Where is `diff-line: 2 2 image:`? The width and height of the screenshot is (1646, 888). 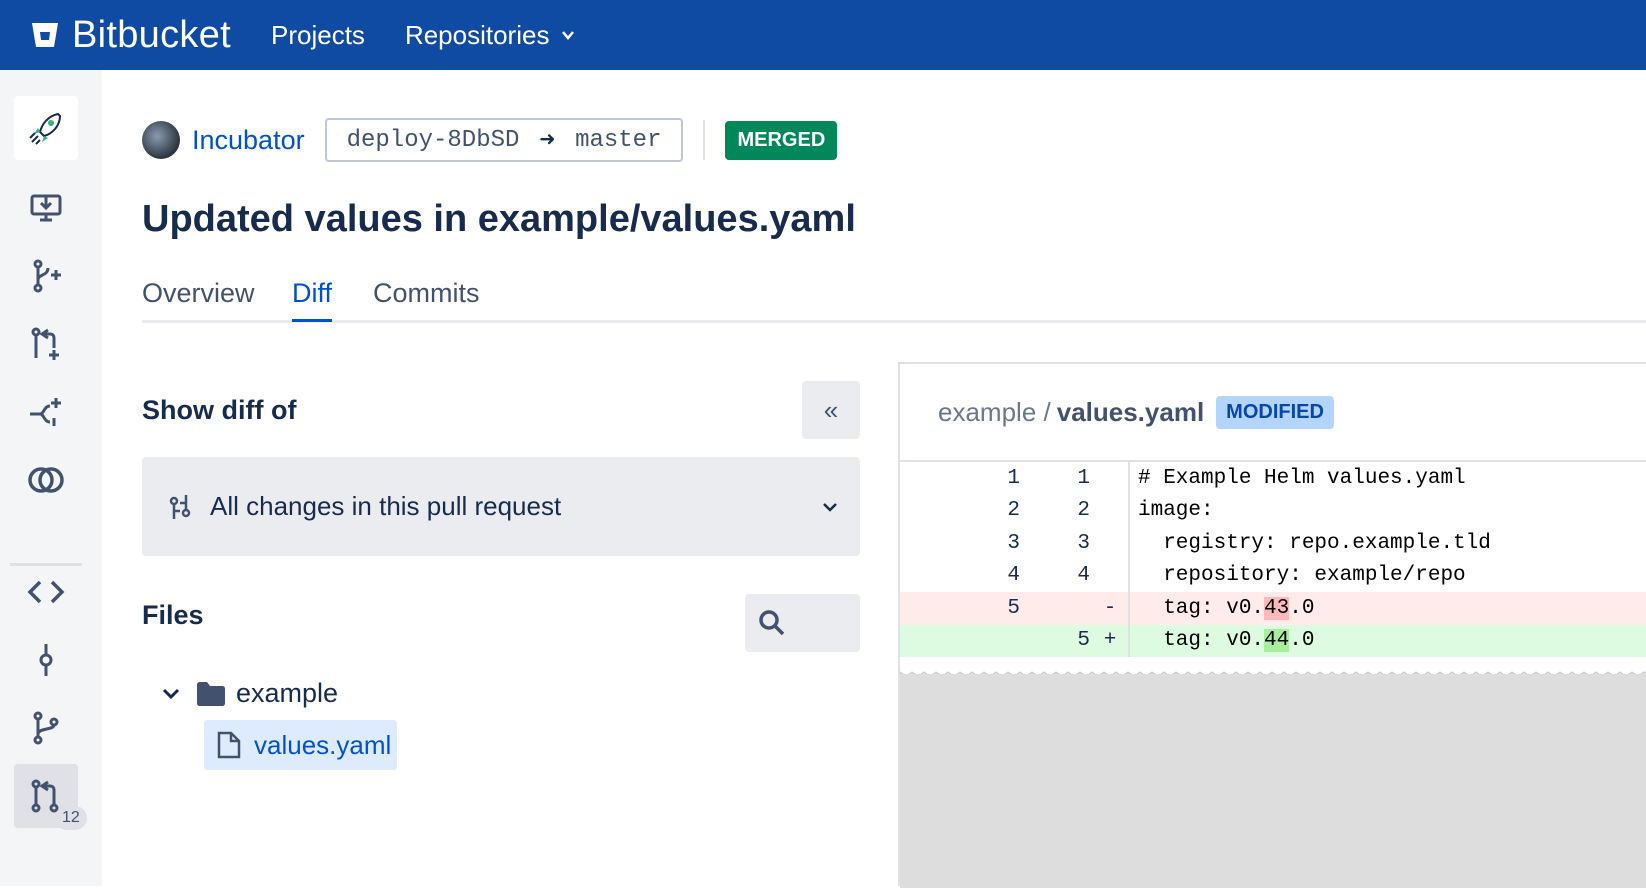 diff-line: 2 2 image: is located at coordinates (1273, 510).